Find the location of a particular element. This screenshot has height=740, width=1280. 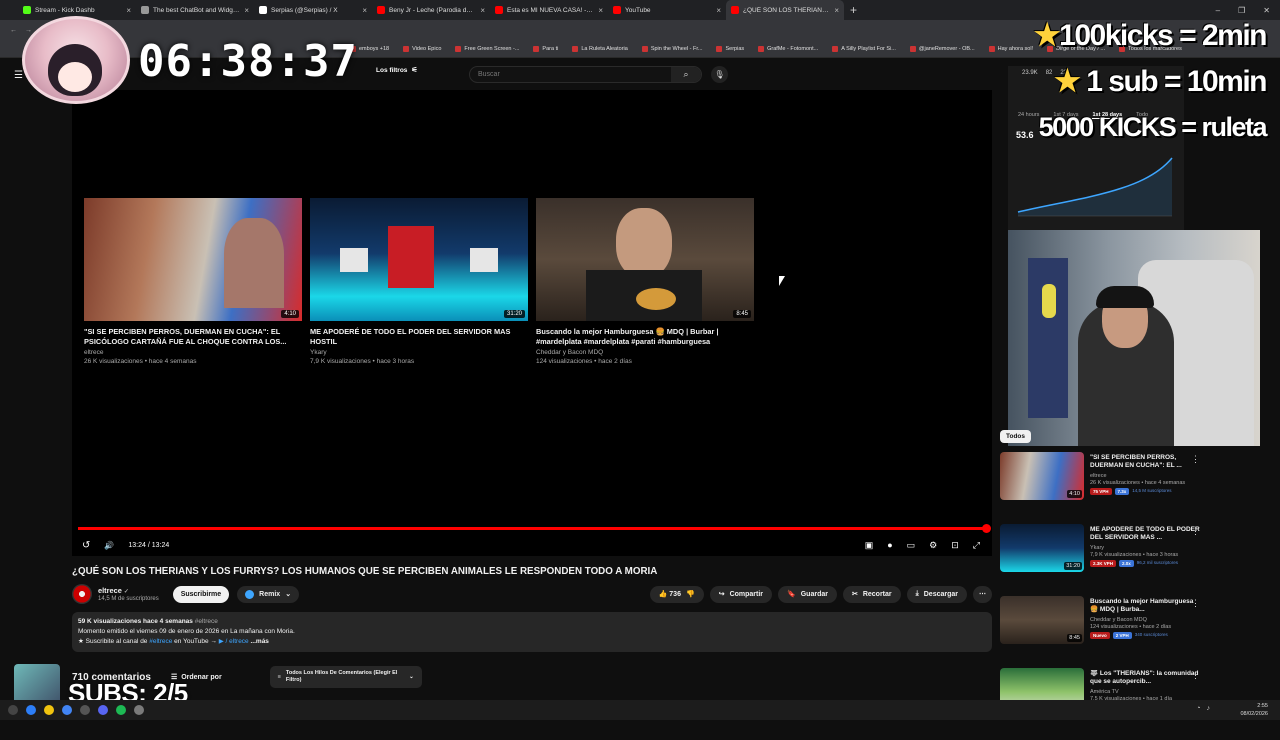

subscribe-button: Suscribirme is located at coordinates (201, 594).